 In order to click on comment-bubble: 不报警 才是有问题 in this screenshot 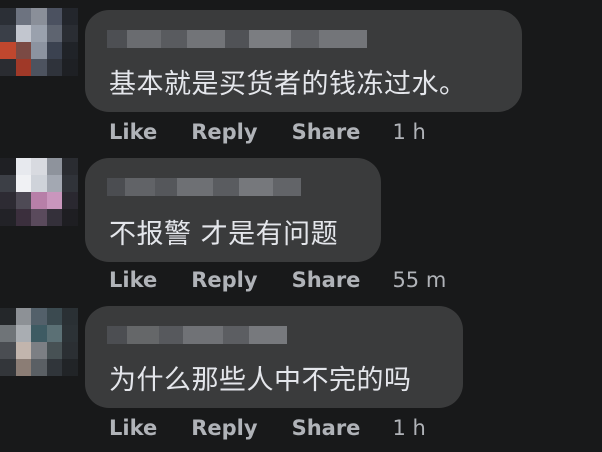, I will do `click(233, 210)`.